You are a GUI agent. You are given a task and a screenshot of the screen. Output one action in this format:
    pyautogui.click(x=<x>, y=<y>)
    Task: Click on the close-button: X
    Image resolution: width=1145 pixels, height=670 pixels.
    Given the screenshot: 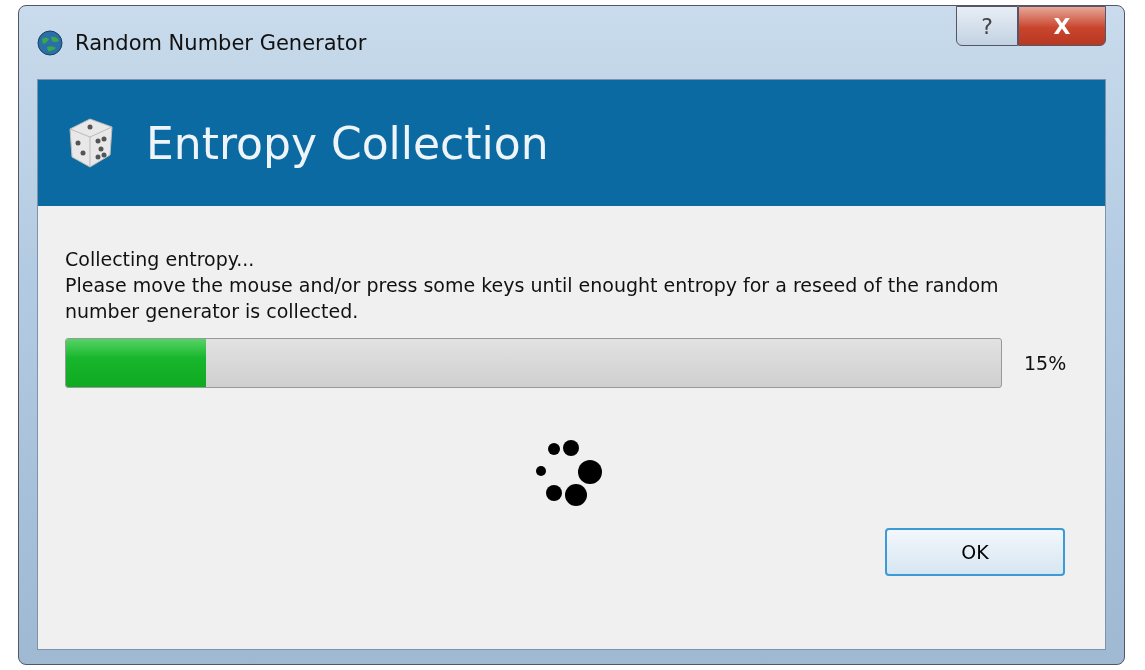 What is the action you would take?
    pyautogui.click(x=1062, y=26)
    